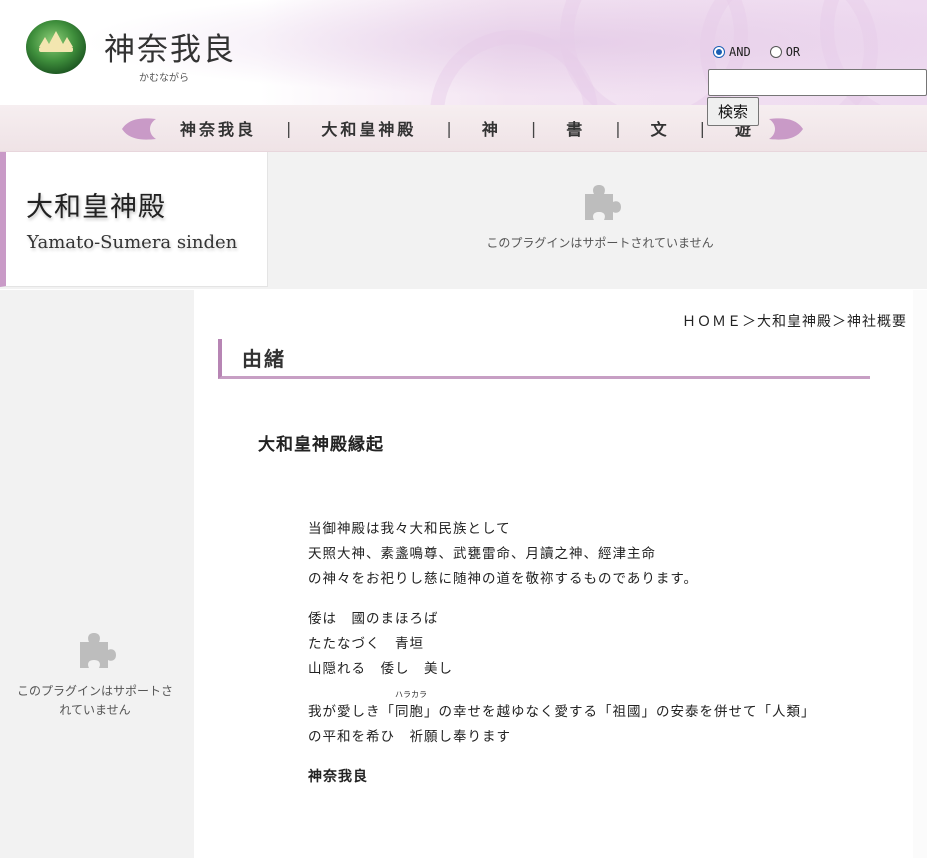  I want to click on signature: 神奈我良, so click(338, 777).